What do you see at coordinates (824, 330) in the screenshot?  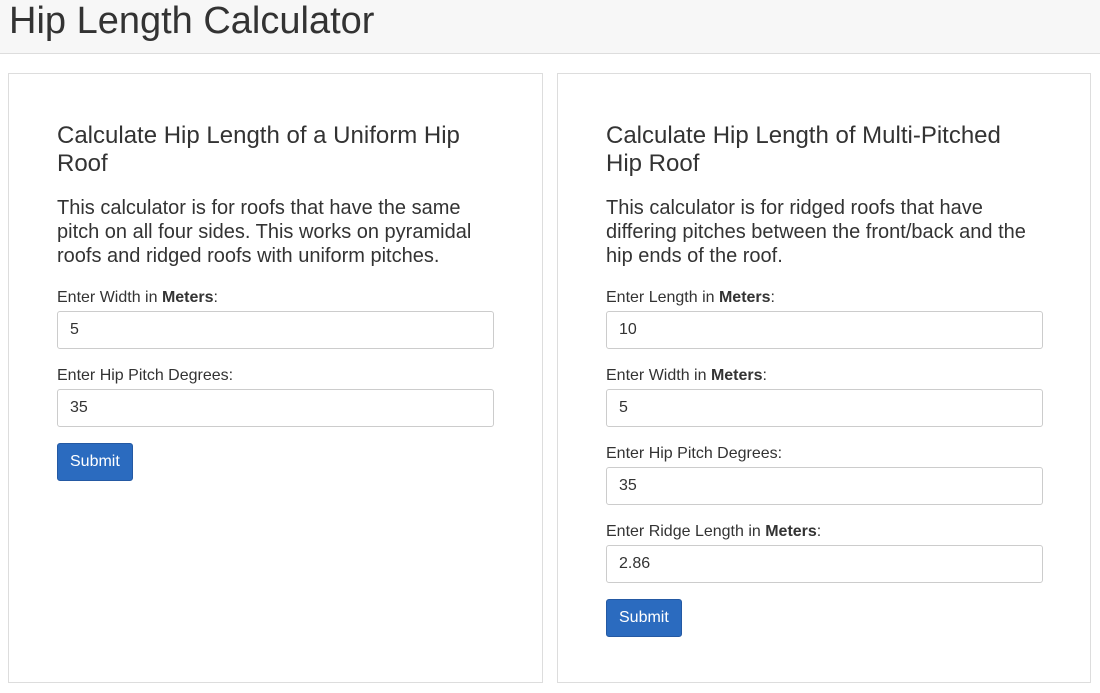 I see `multi-length-input` at bounding box center [824, 330].